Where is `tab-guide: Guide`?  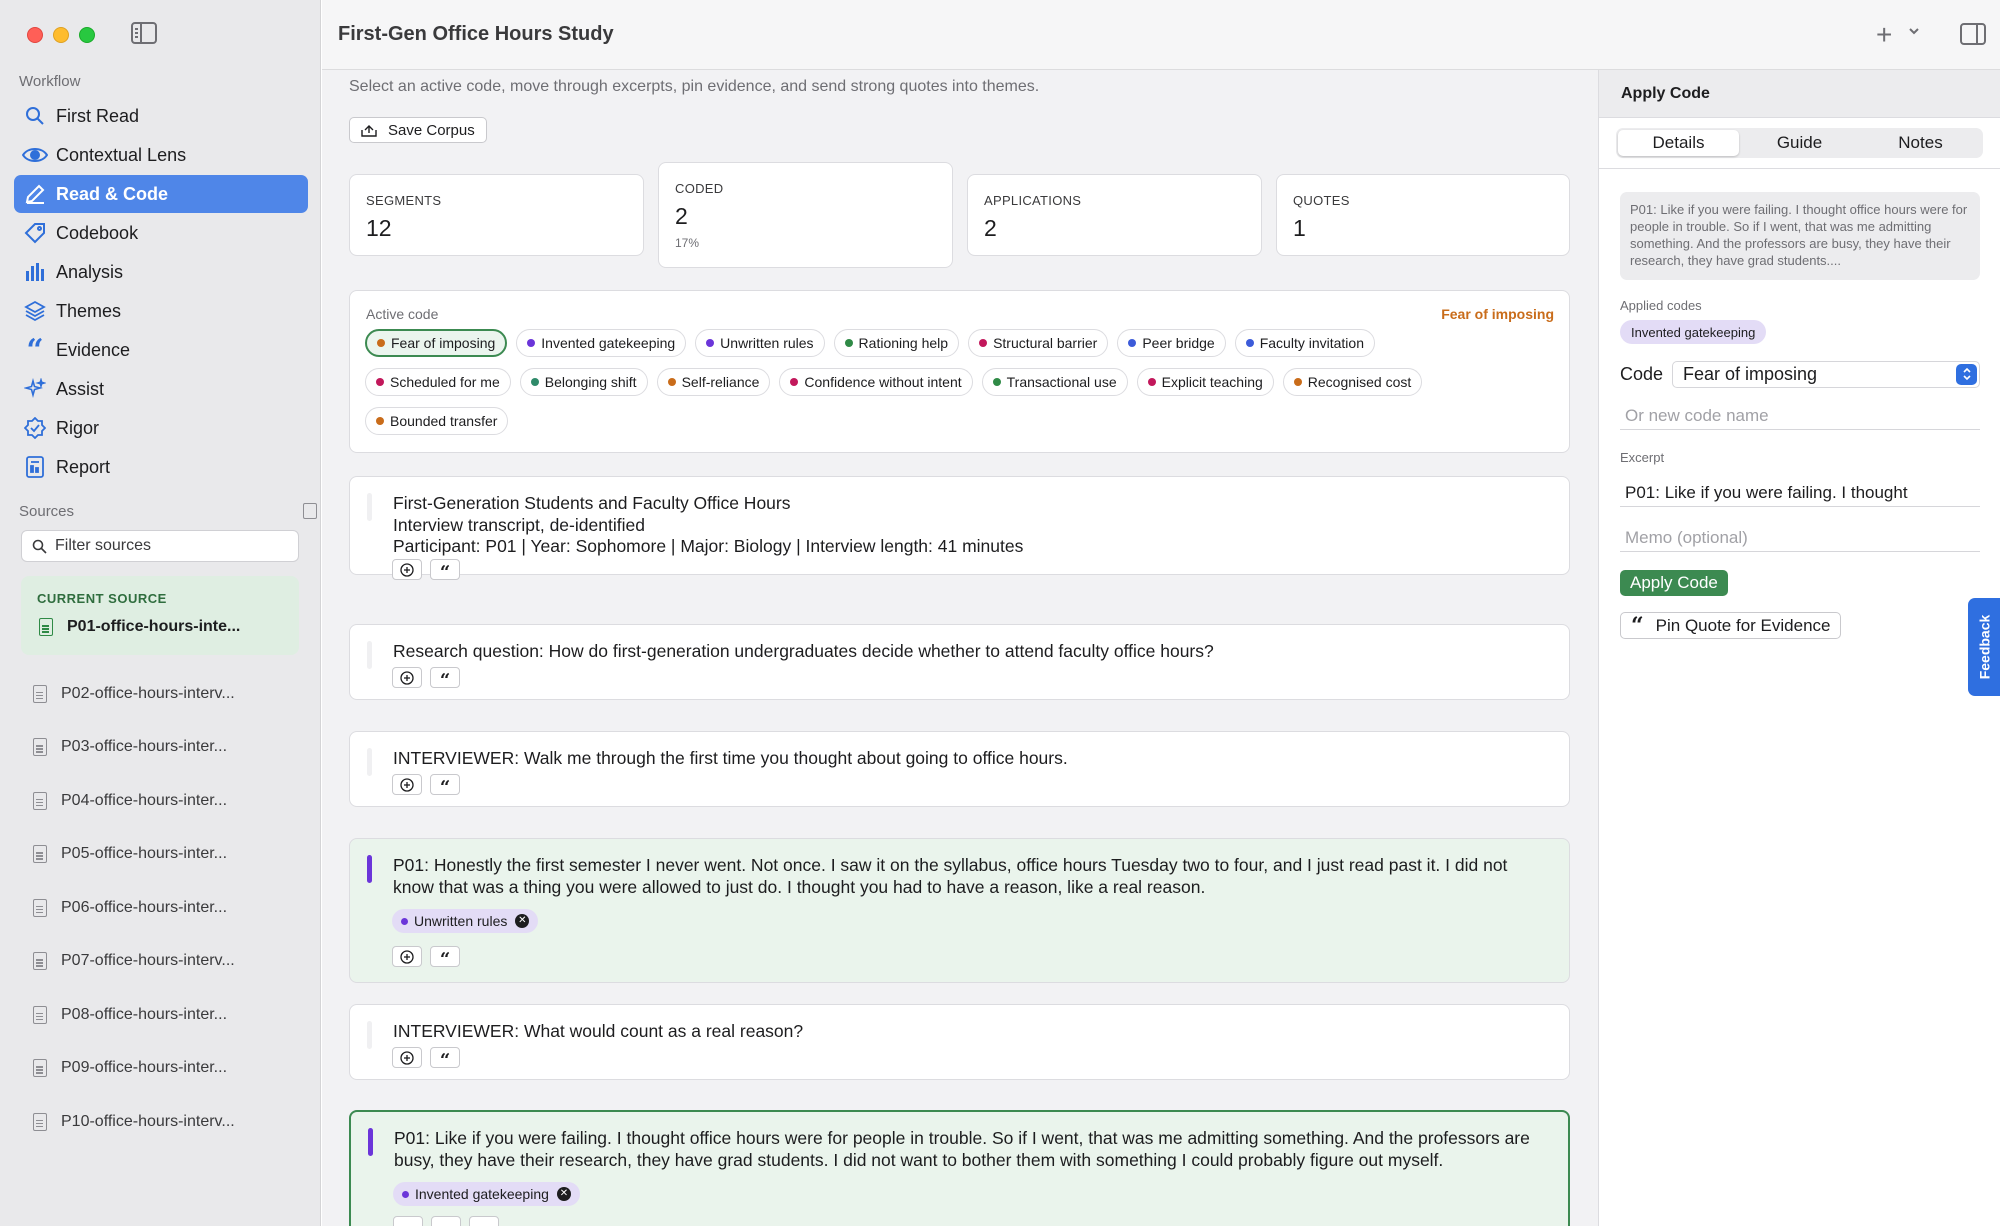 tab-guide: Guide is located at coordinates (1799, 143).